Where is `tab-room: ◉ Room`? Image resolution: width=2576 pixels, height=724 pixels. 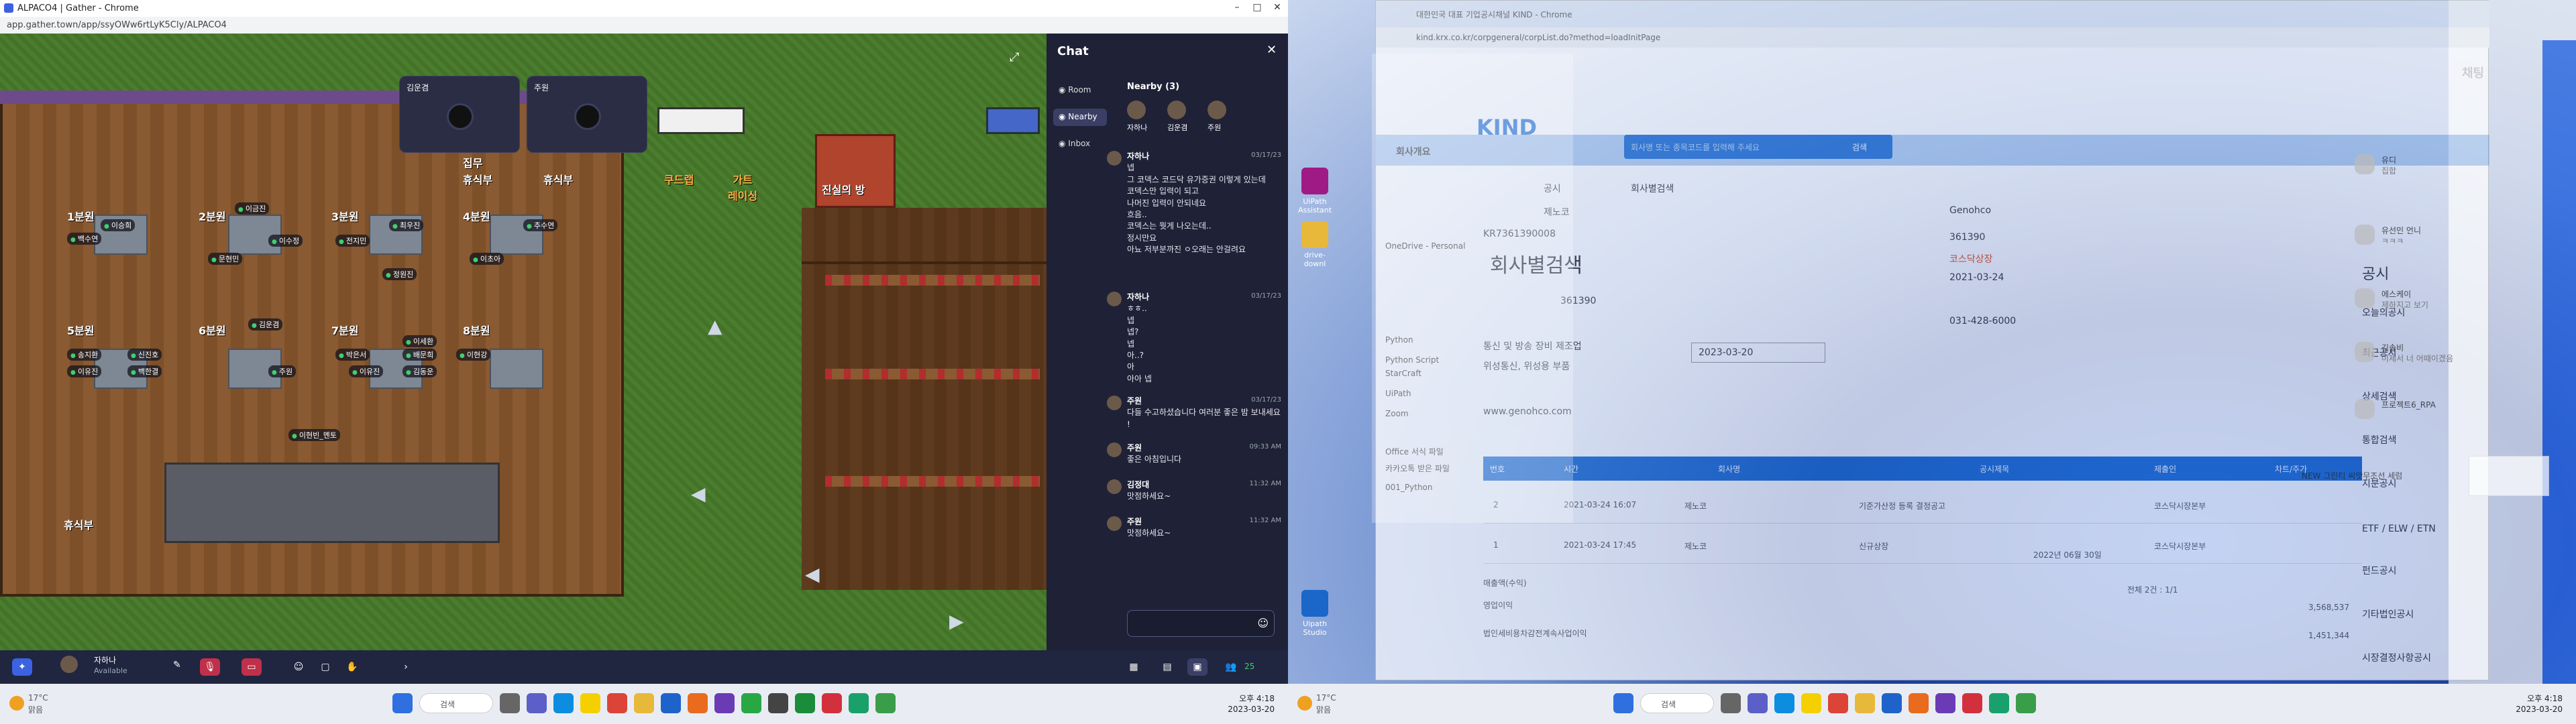 tab-room: ◉ Room is located at coordinates (1080, 90).